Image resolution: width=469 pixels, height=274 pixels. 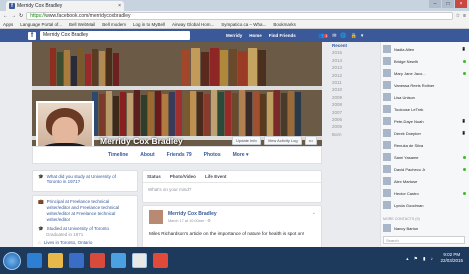 What do you see at coordinates (354, 36) in the screenshot?
I see `privacy-icon: 🔒` at bounding box center [354, 36].